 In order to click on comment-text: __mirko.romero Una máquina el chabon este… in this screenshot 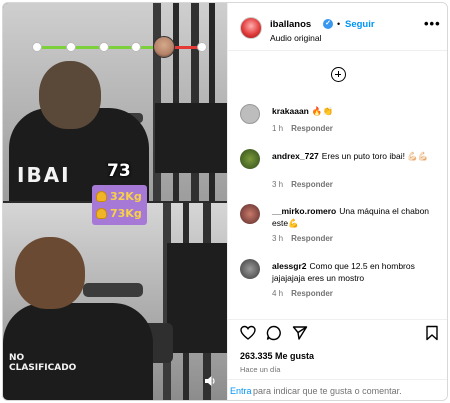, I will do `click(358, 217)`.